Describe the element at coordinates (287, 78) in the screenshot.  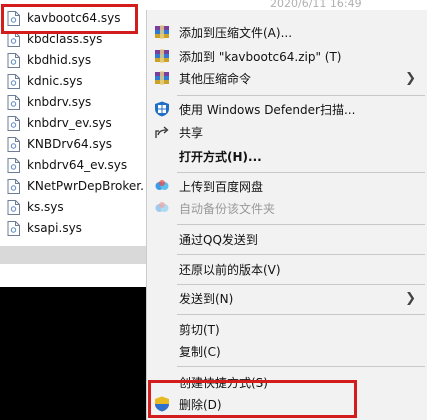
I see `menu-item-other-compress: 其他压缩命令 ❯` at that location.